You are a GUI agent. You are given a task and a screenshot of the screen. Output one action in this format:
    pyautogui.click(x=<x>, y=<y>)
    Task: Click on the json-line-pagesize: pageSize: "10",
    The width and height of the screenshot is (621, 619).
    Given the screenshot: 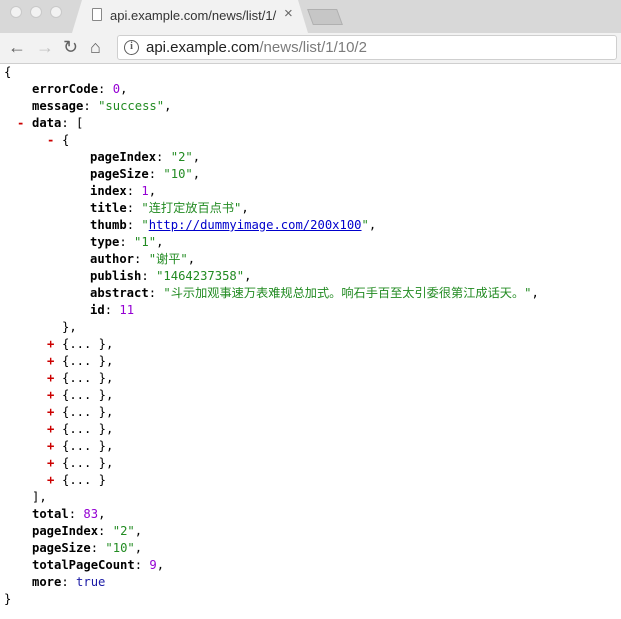 What is the action you would take?
    pyautogui.click(x=87, y=548)
    